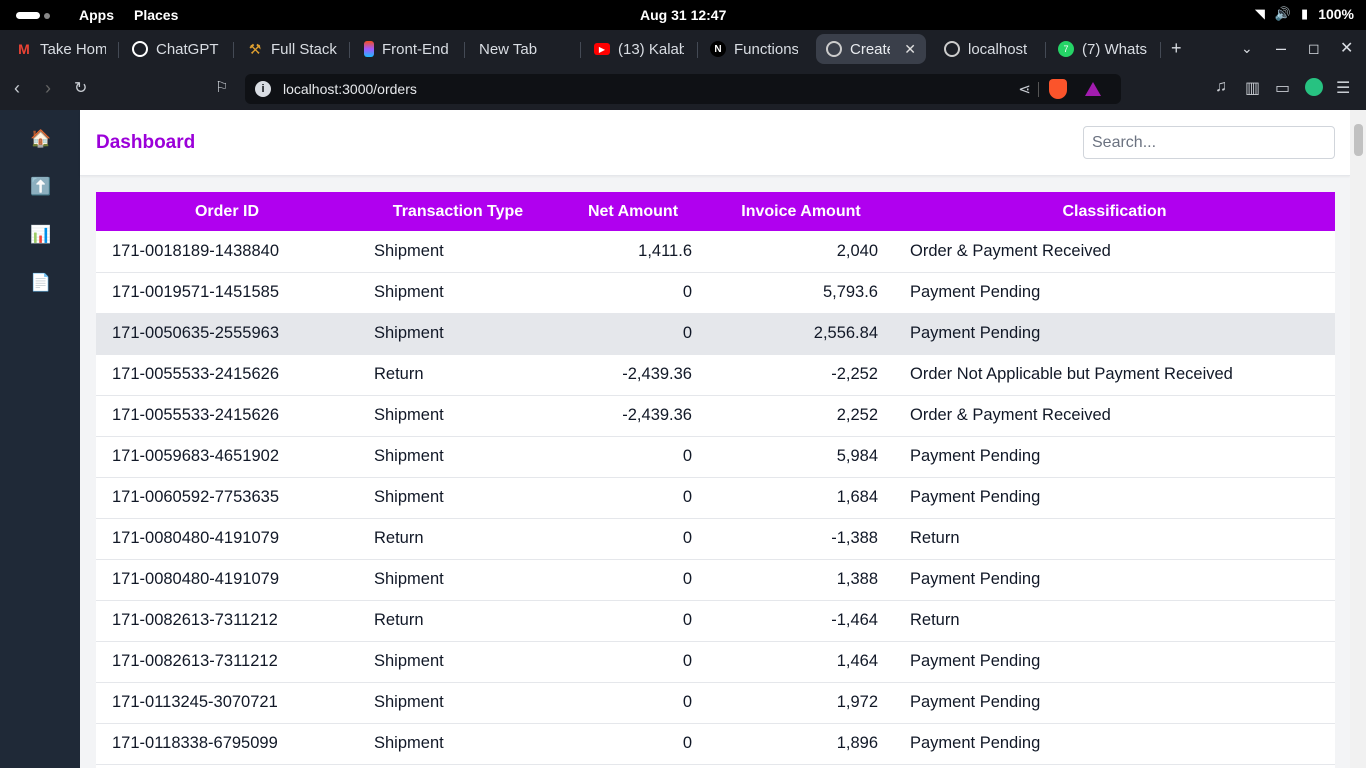 The image size is (1366, 768). I want to click on chart-icon: 📊, so click(40, 235).